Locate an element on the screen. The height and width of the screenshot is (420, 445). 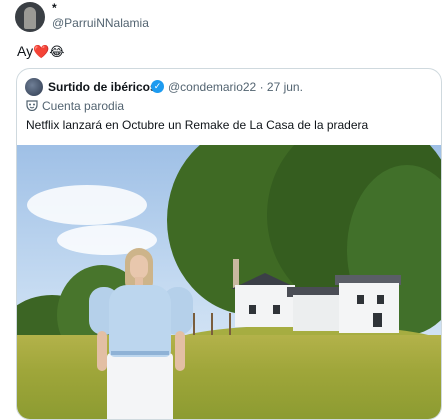
verified-badge-icon: ✓ is located at coordinates (157, 86).